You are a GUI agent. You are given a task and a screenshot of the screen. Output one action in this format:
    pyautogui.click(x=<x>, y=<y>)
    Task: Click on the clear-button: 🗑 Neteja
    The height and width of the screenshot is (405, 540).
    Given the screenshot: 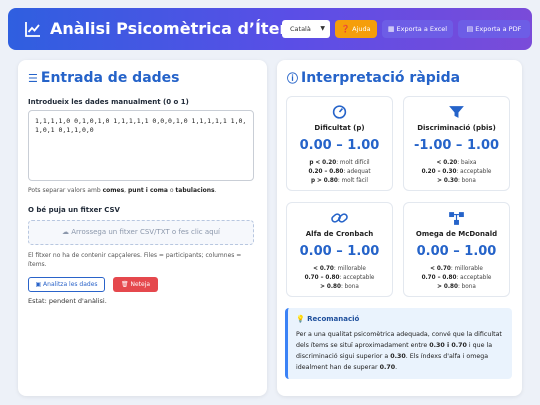 What is the action you would take?
    pyautogui.click(x=135, y=284)
    